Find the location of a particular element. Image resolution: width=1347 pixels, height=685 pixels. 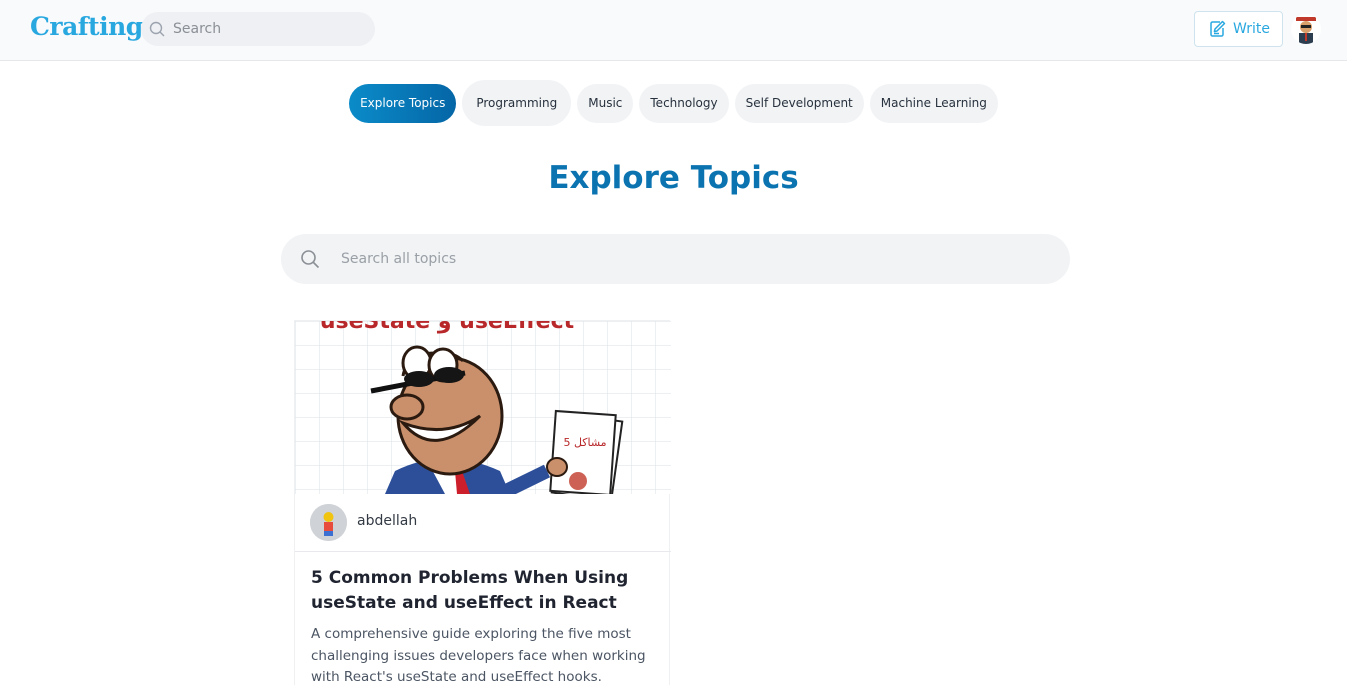

user-avatar is located at coordinates (1306, 29).